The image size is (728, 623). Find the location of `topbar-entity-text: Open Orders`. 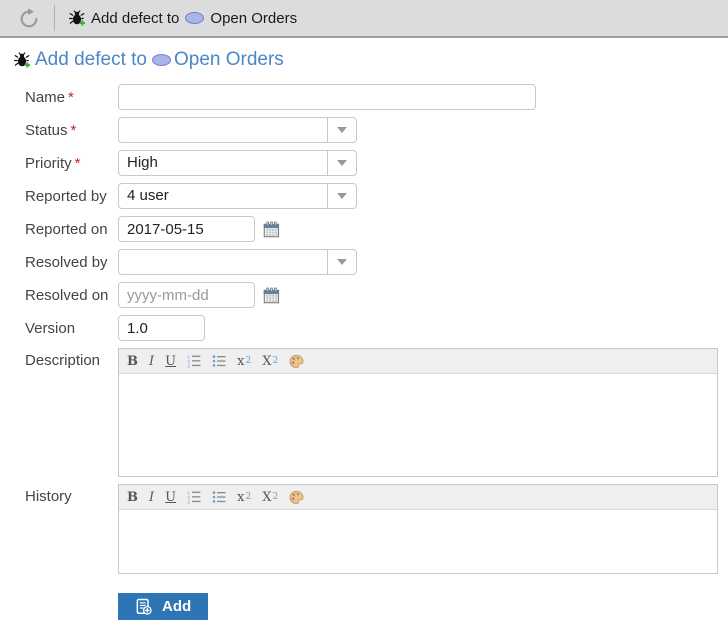

topbar-entity-text: Open Orders is located at coordinates (254, 18).